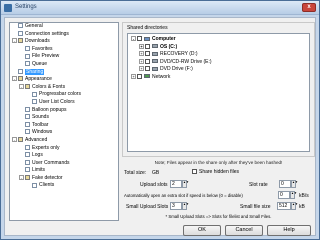 The width and height of the screenshot is (320, 240). Describe the element at coordinates (64, 156) in the screenshot. I see `sidebar-item-logs: Logs` at that location.